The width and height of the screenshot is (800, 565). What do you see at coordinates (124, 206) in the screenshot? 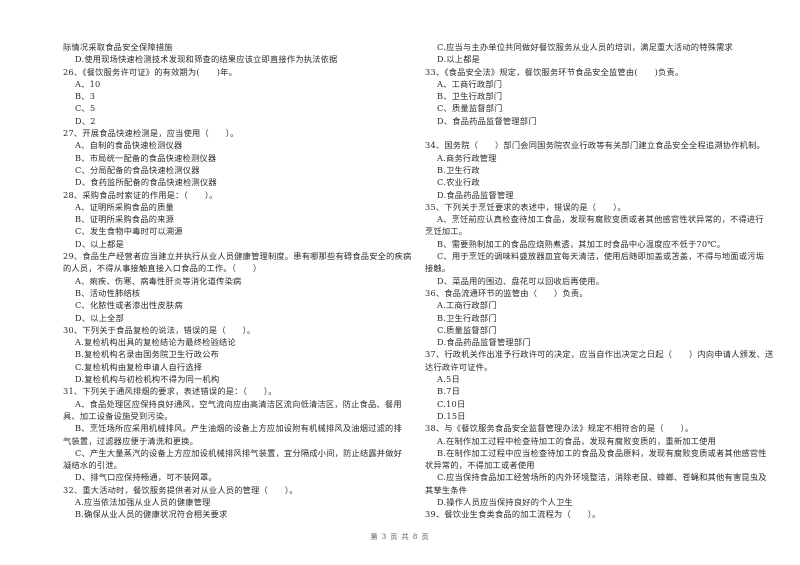
I see `option-text: A、证明所采购食品的质量` at bounding box center [124, 206].